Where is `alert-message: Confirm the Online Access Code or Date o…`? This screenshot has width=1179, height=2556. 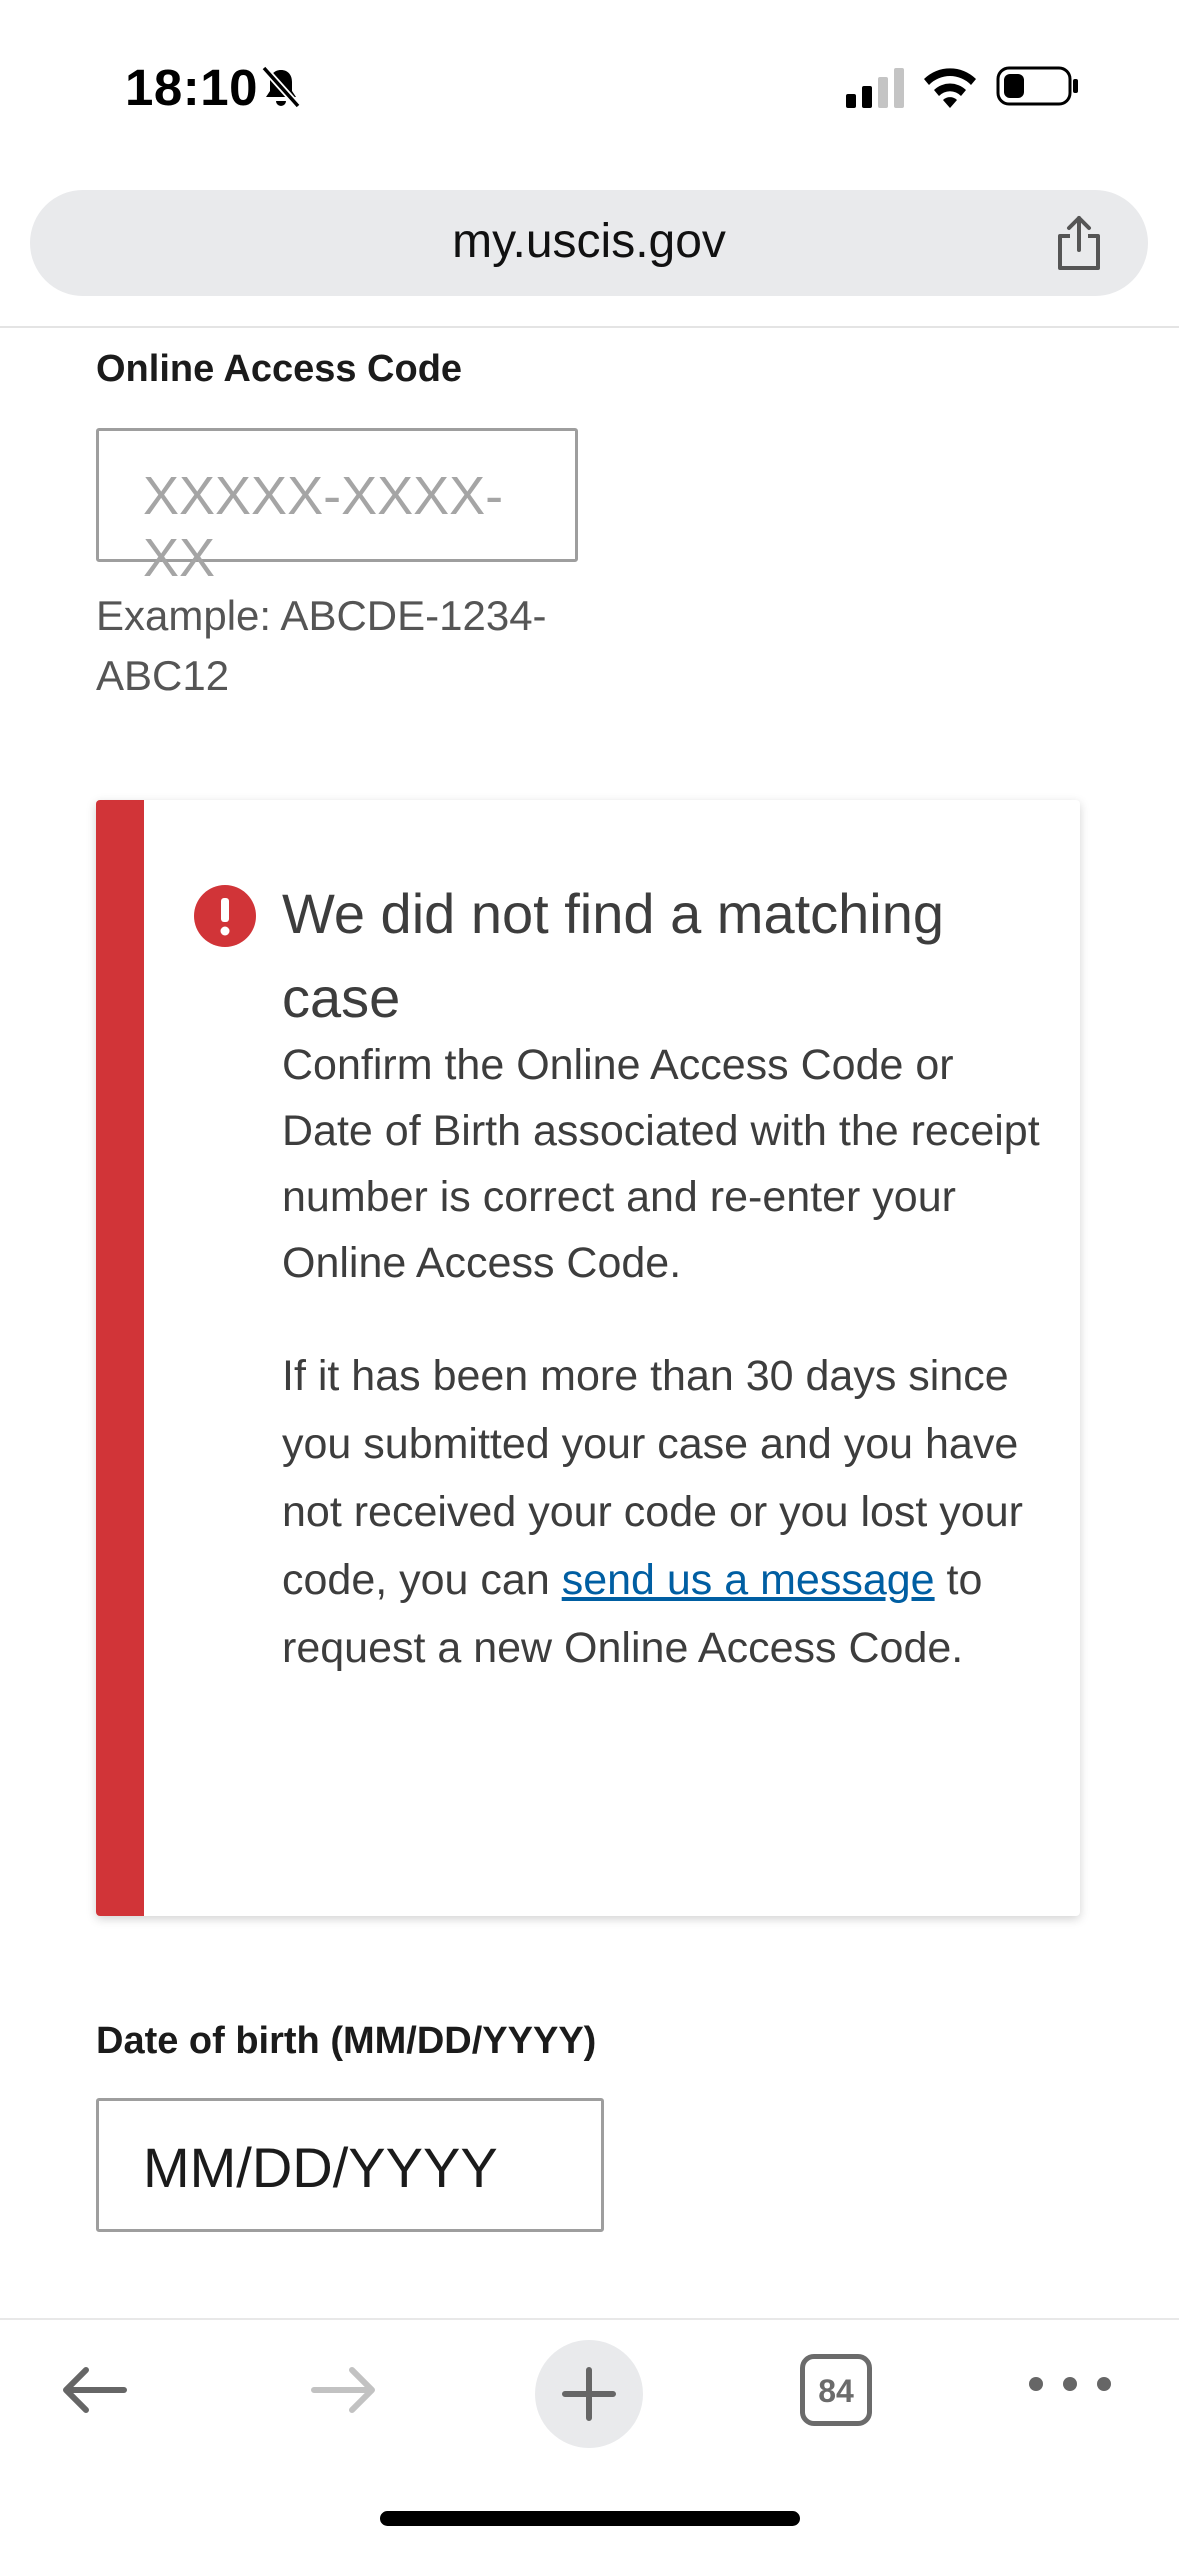 alert-message: Confirm the Online Access Code or Date o… is located at coordinates (661, 1164).